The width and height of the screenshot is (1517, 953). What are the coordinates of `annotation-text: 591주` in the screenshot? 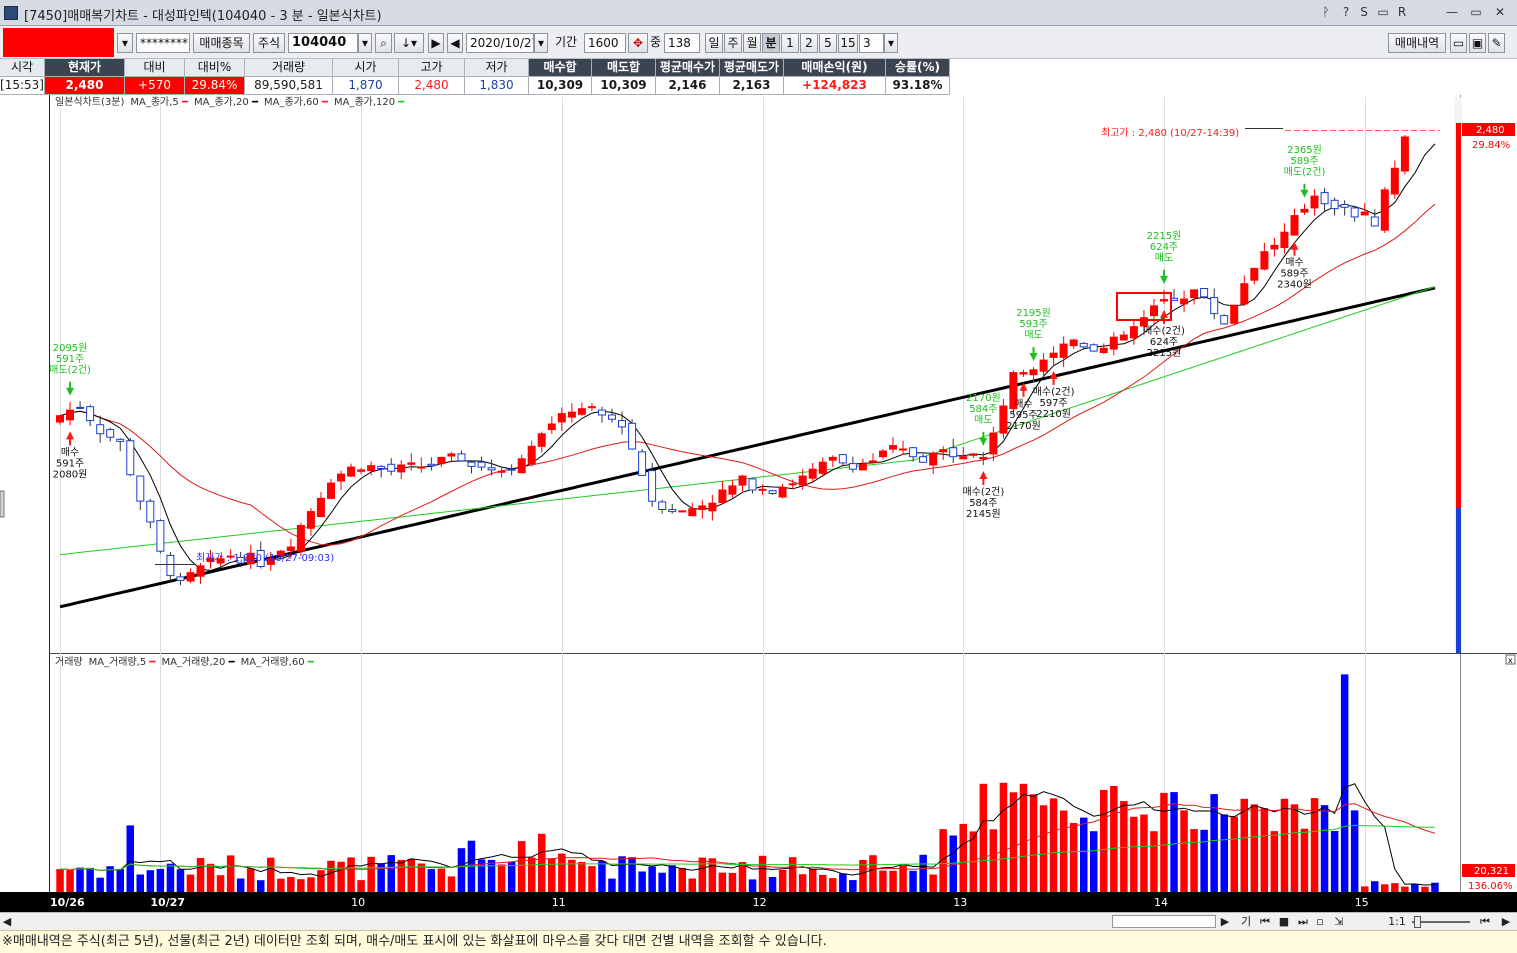 It's located at (70, 463).